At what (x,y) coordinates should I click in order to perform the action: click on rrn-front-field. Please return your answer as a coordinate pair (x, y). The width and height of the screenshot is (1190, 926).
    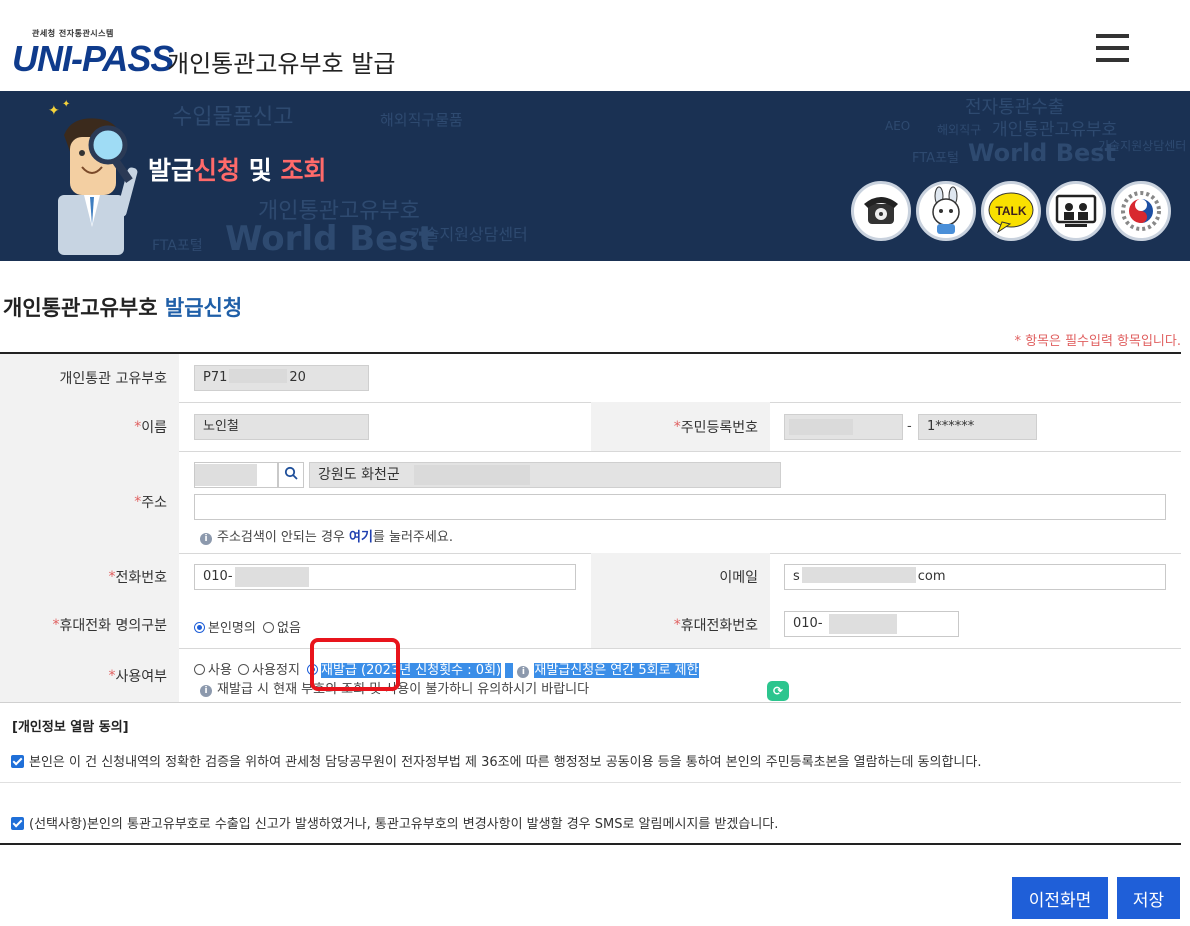
    Looking at the image, I should click on (843, 427).